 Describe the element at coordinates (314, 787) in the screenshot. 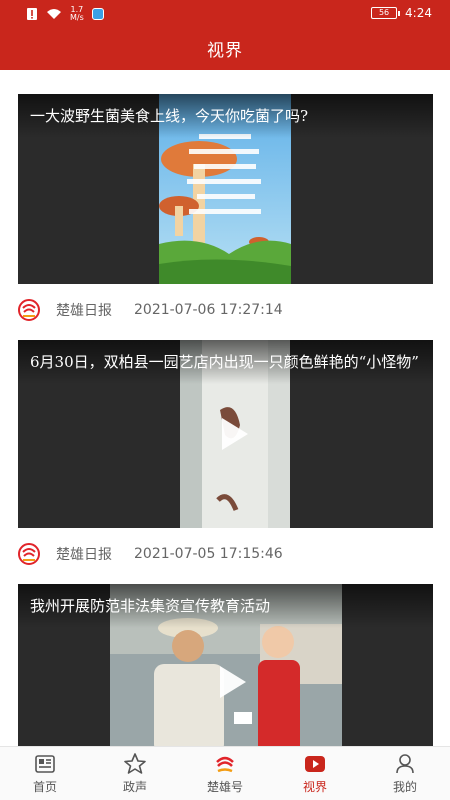

I see `nav-label: 视界` at that location.